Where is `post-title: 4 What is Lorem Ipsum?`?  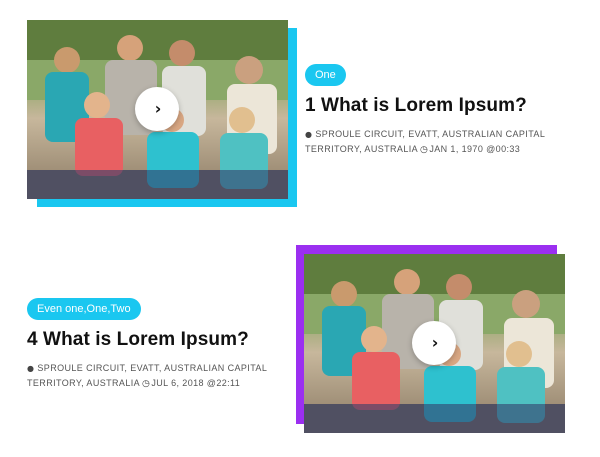 post-title: 4 What is Lorem Ipsum? is located at coordinates (138, 340).